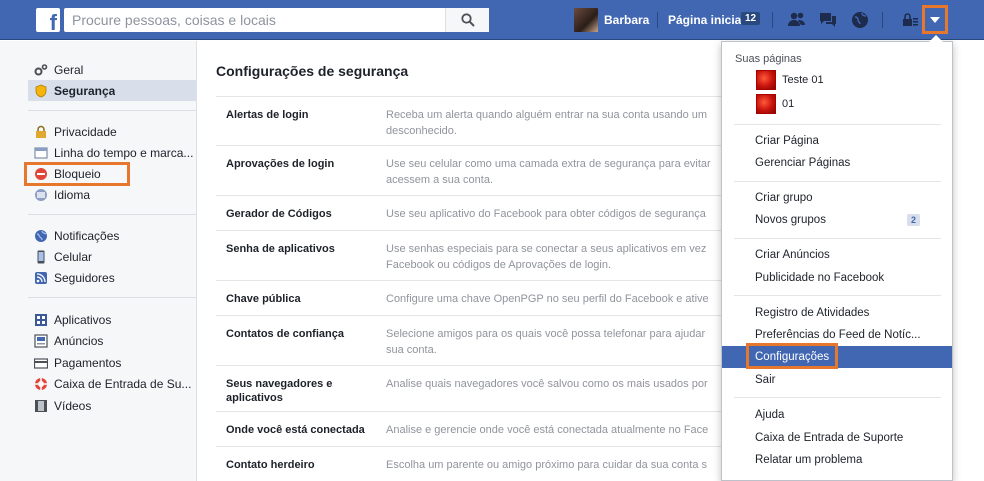 This screenshot has width=984, height=481. I want to click on sidebar-item-label: Privacidade, so click(85, 131).